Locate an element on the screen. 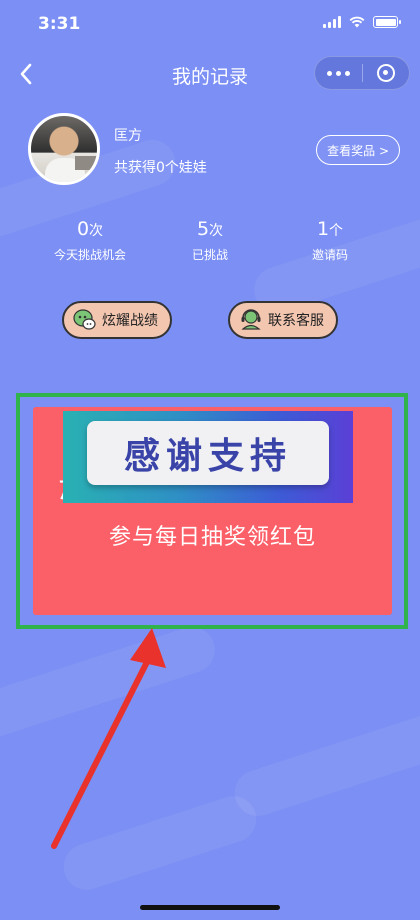 This screenshot has height=920, width=420. customer-service-icon is located at coordinates (251, 319).